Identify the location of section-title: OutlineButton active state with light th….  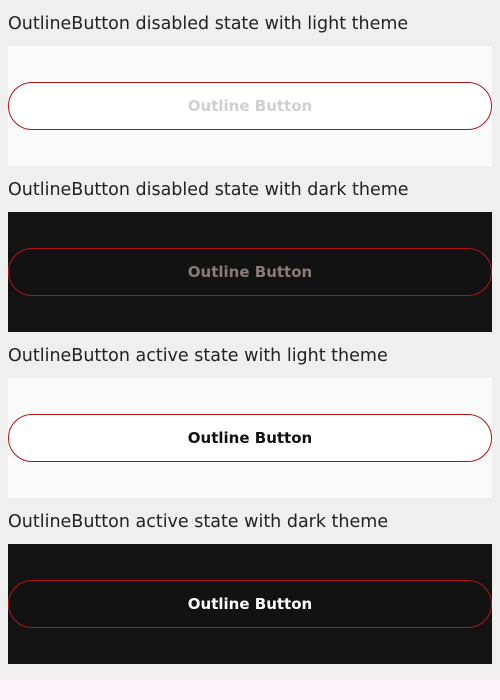
(198, 356).